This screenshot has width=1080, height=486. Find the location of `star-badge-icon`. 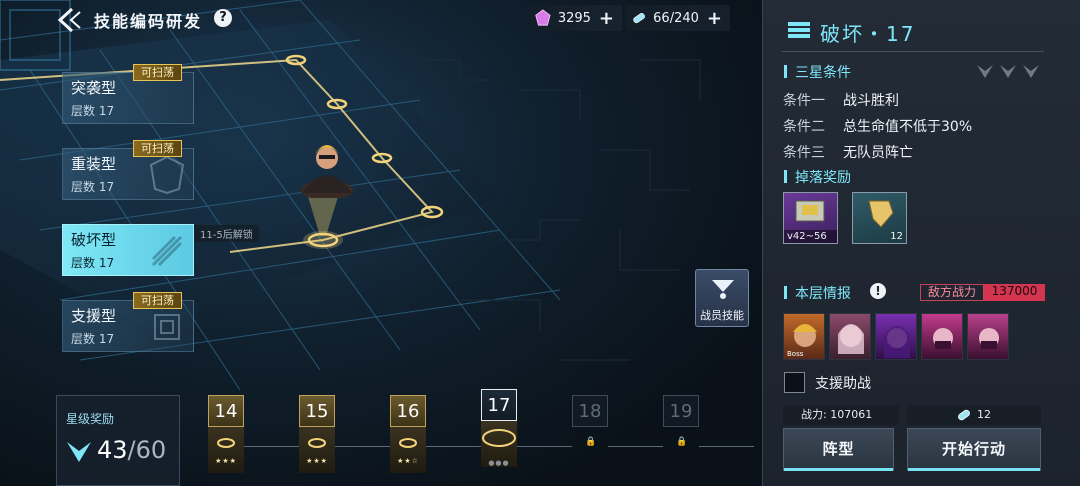

star-badge-icon is located at coordinates (79, 452).